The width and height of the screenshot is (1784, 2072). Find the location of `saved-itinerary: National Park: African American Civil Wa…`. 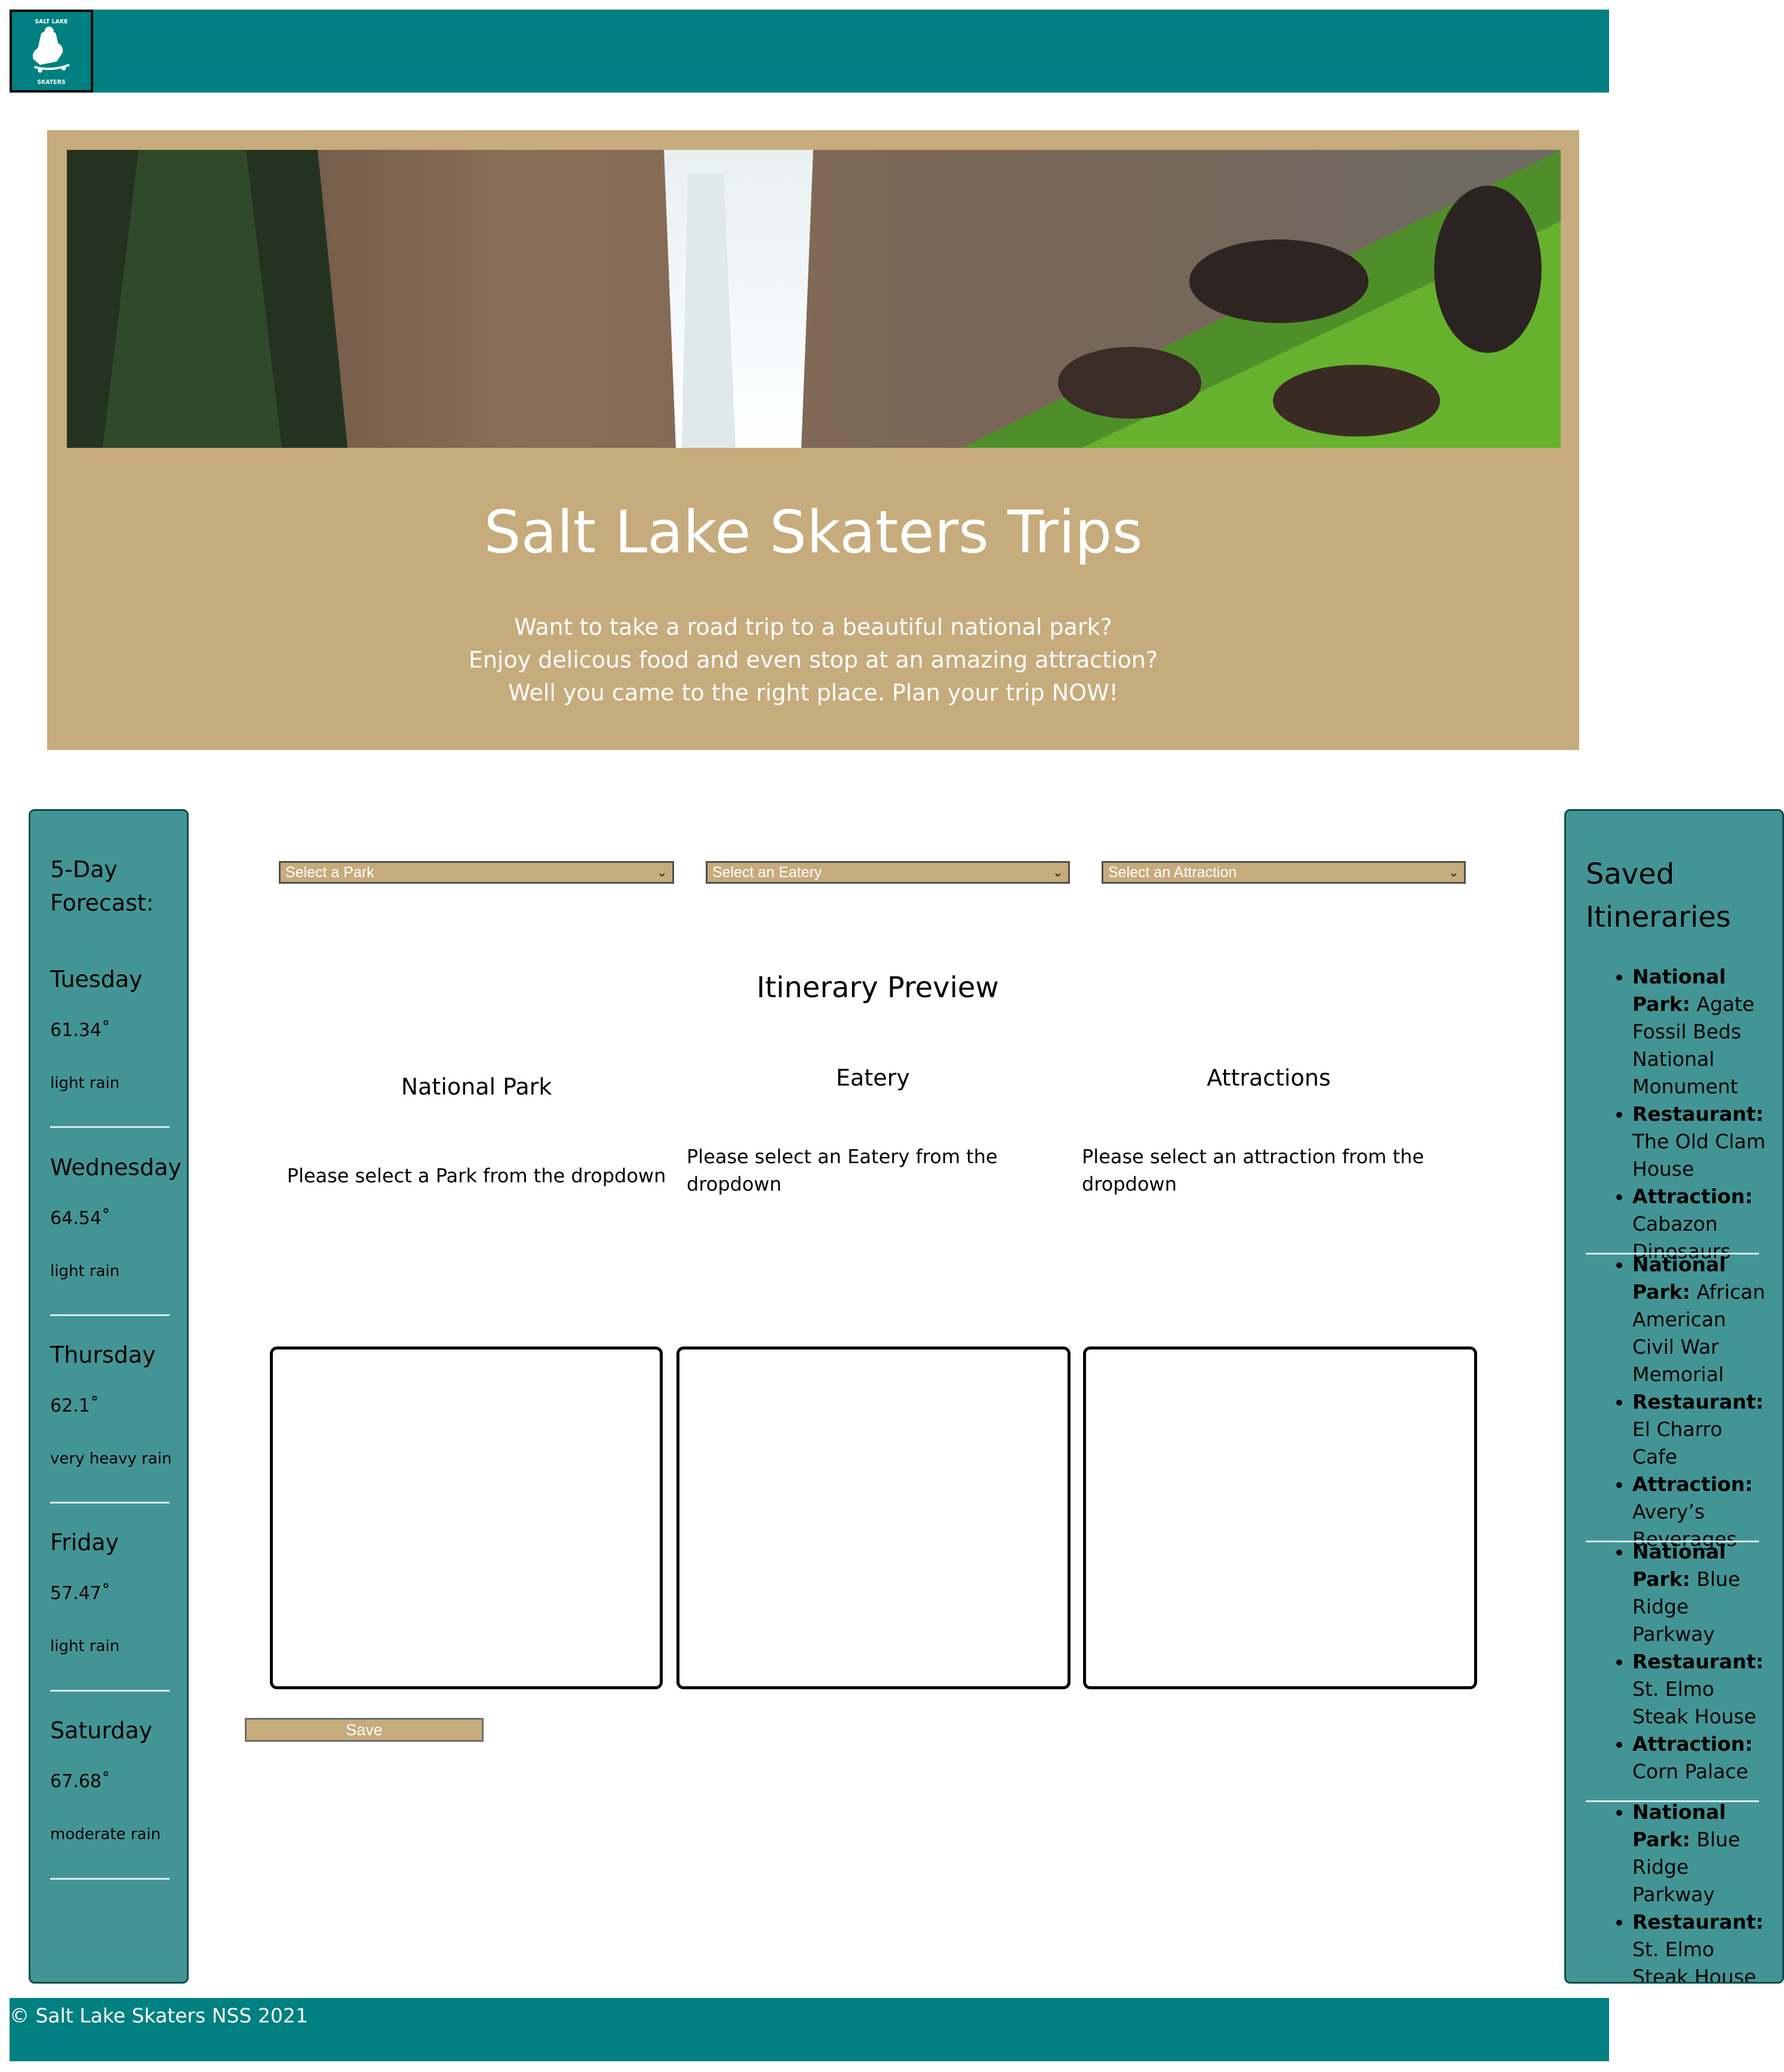

saved-itinerary: National Park: African American Civil Wa… is located at coordinates (1678, 1402).